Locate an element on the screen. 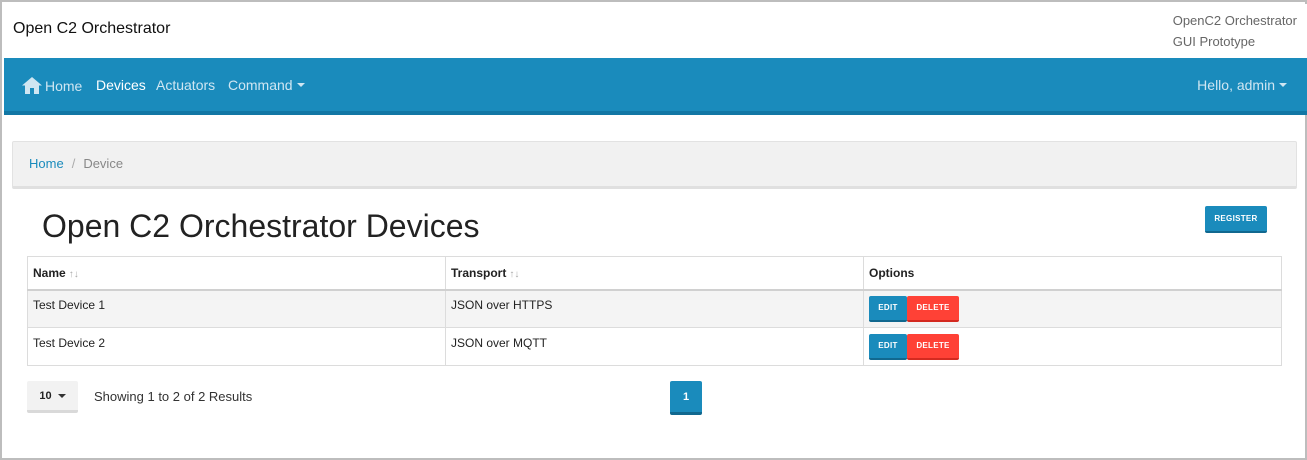 The width and height of the screenshot is (1307, 460). nav-command-dropdown: Command is located at coordinates (266, 85).